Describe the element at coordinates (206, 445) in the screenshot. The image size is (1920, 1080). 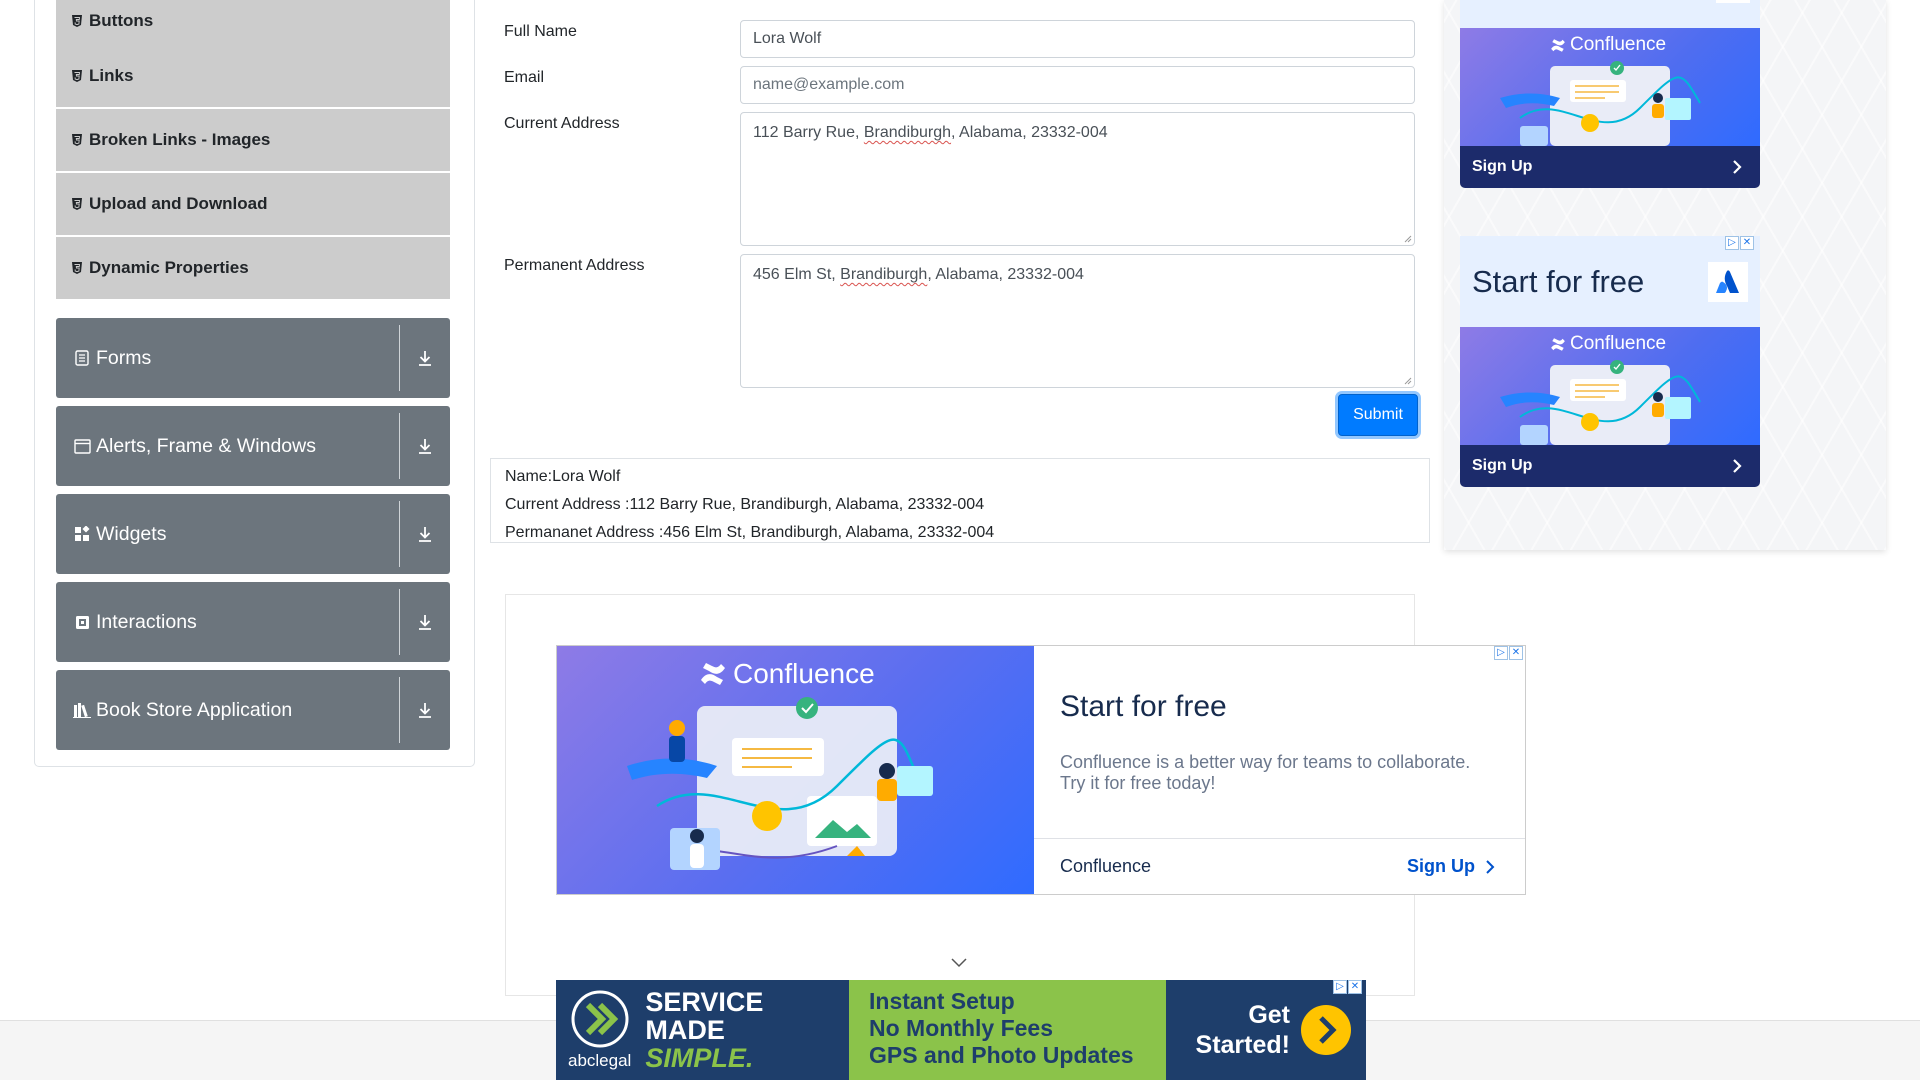
I see `sidebar-group-label: Alerts, Frame & Windows` at that location.